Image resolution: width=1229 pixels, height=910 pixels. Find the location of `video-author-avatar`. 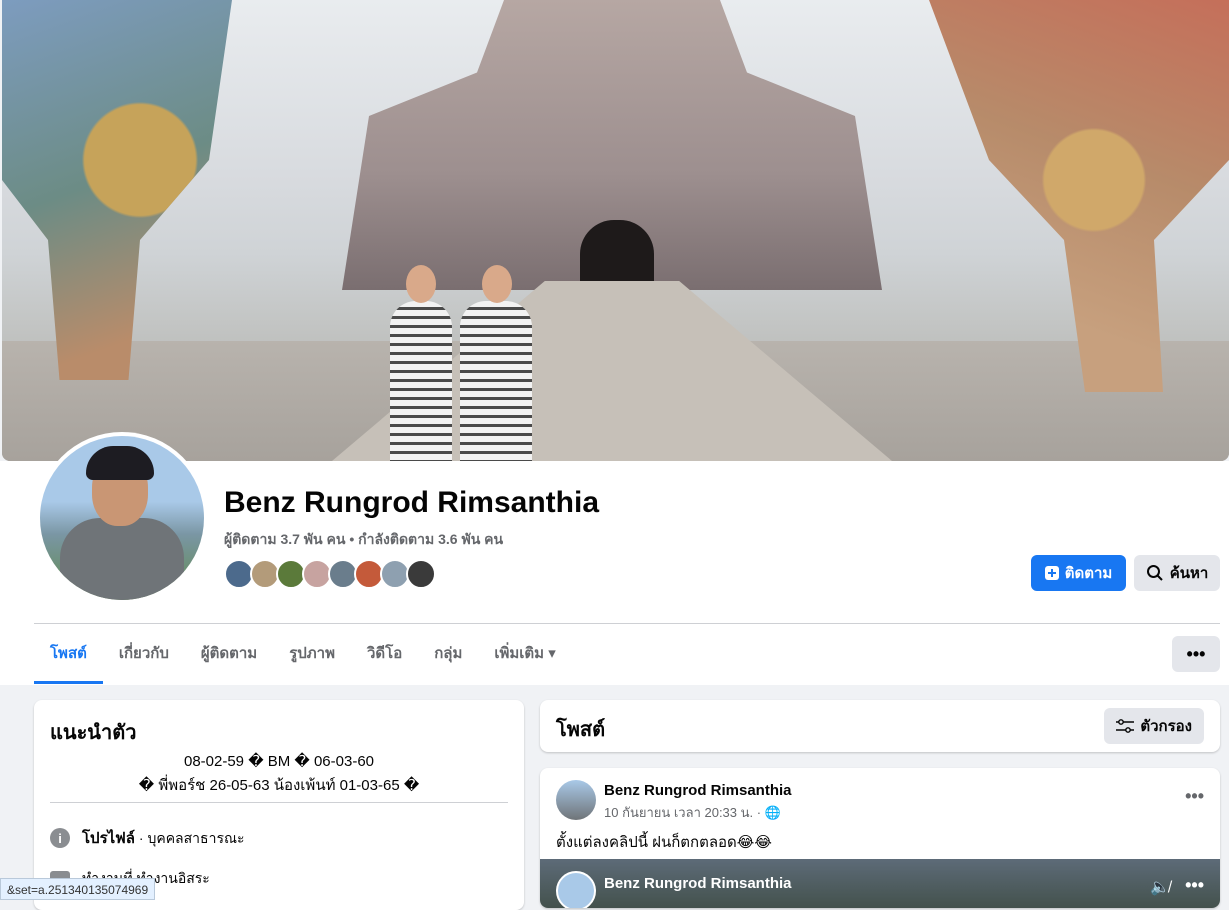

video-author-avatar is located at coordinates (576, 889).